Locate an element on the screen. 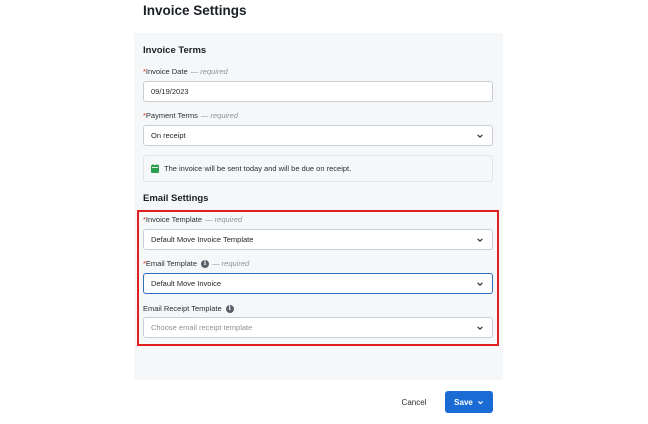 The image size is (648, 424). invoice-date-label: * Invoice Date — required is located at coordinates (185, 71).